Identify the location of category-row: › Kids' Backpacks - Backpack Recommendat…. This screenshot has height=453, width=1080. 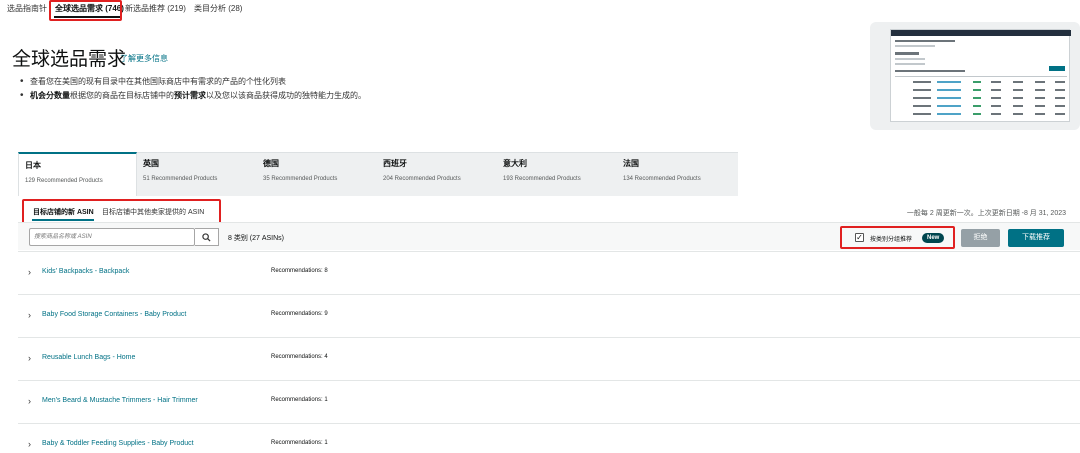
(549, 272).